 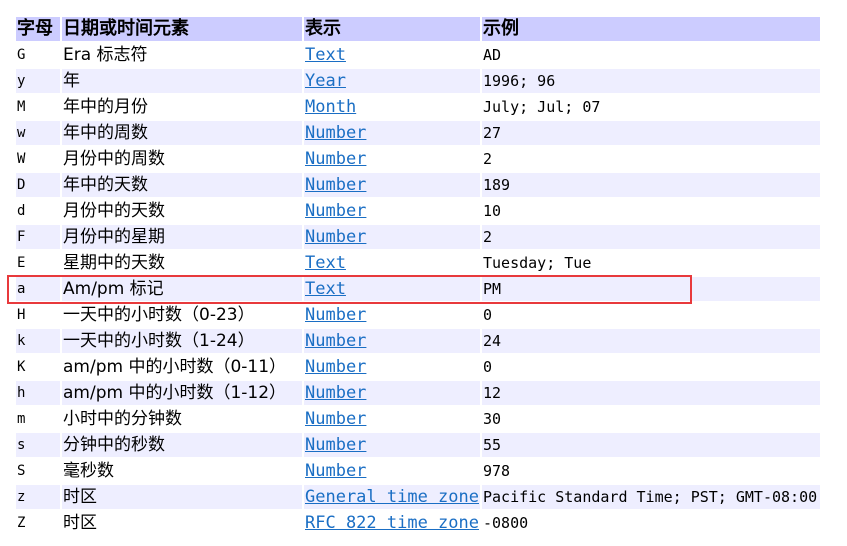 I want to click on table-row: k 一天中的小时数（1-24） Number 24, so click(x=418, y=341).